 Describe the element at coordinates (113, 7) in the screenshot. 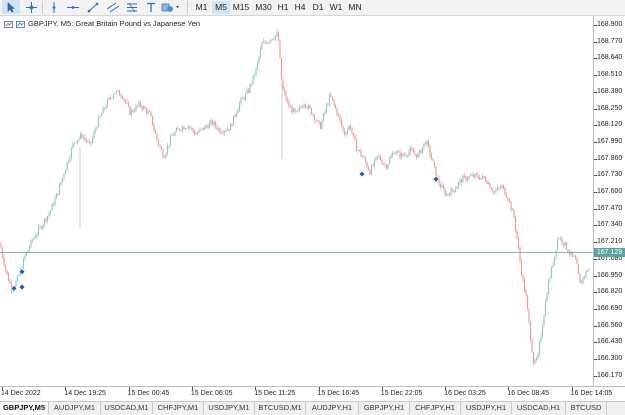

I see `channel-tool` at that location.